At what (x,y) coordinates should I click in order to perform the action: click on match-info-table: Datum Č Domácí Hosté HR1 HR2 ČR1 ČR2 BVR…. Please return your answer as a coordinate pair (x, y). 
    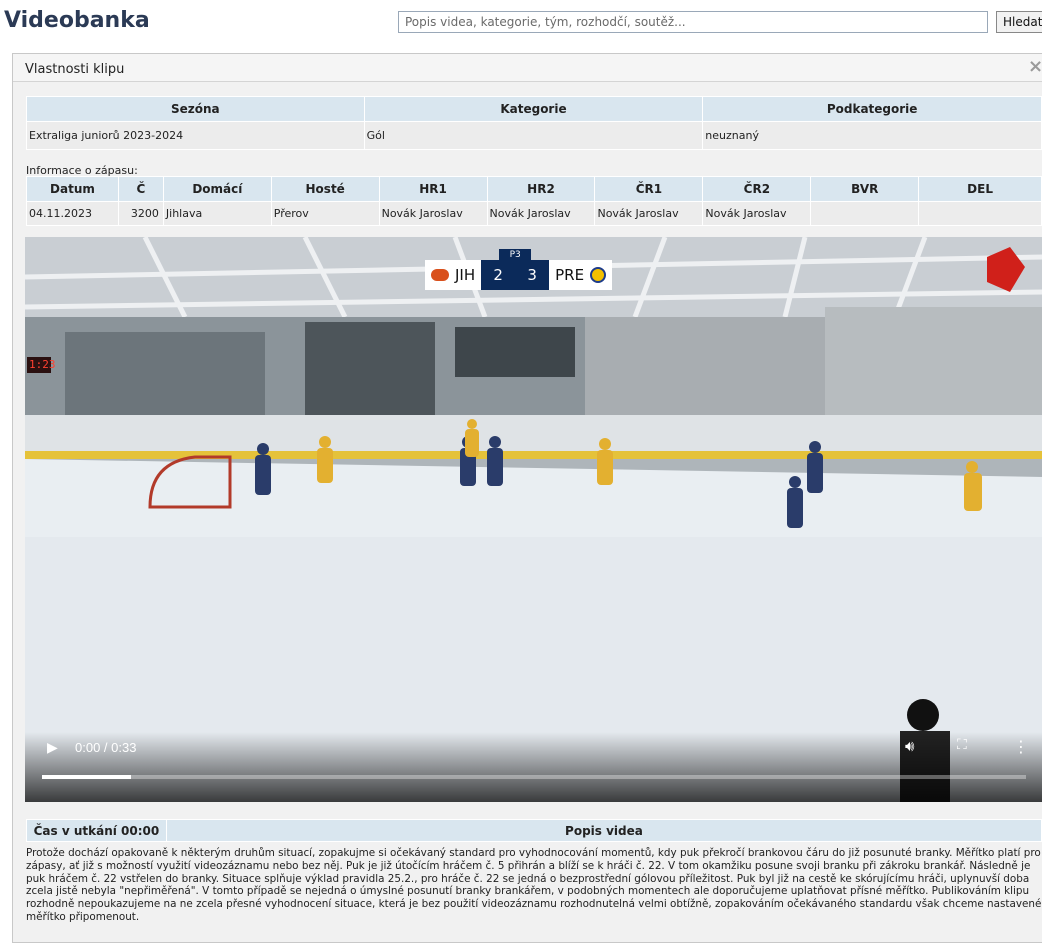
    Looking at the image, I should click on (534, 201).